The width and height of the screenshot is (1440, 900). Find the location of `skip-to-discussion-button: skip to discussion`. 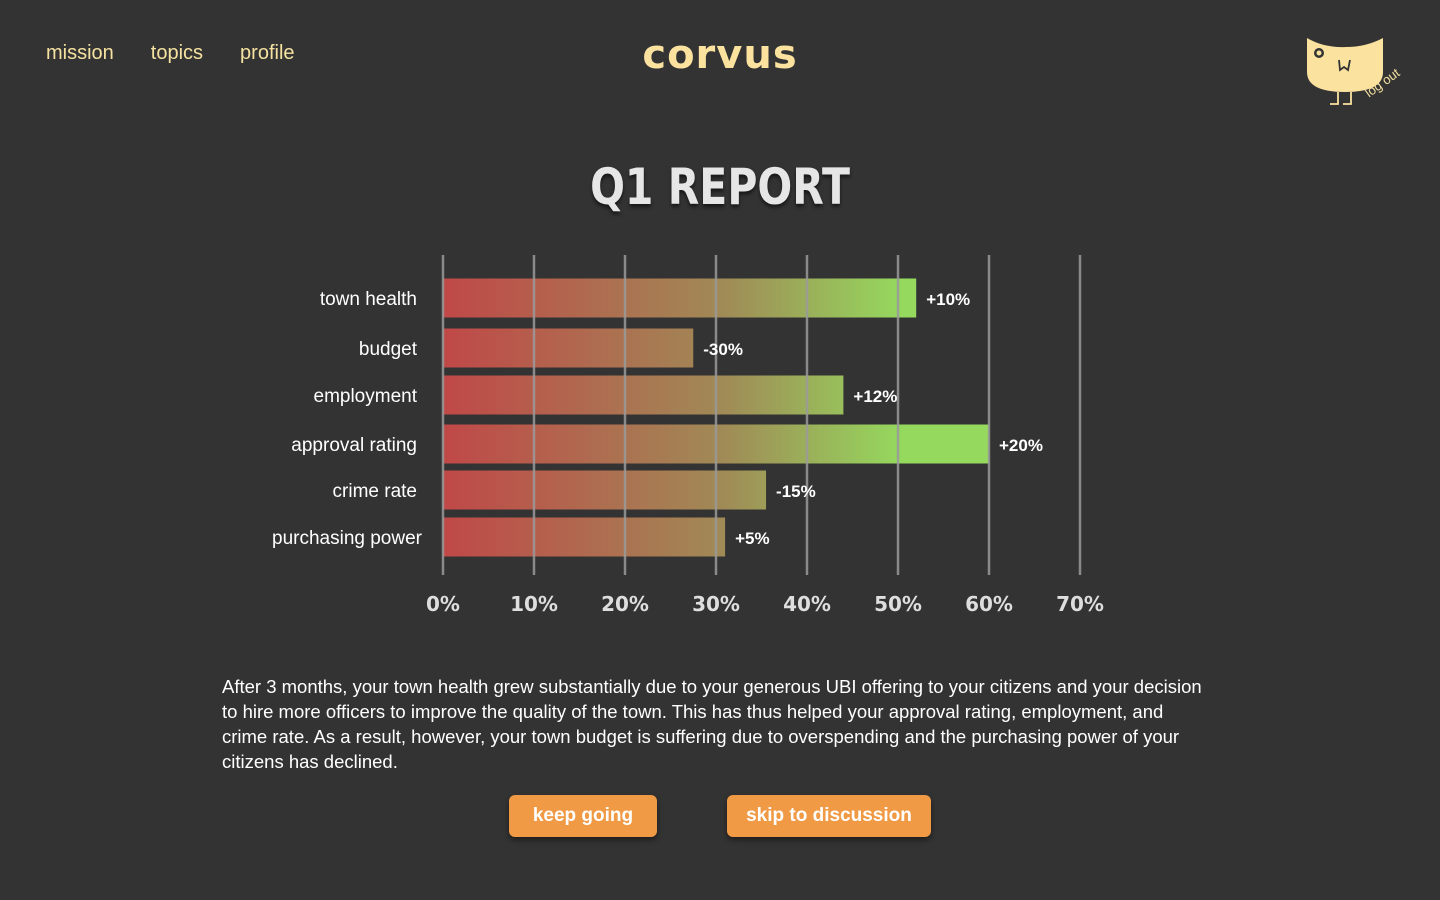

skip-to-discussion-button: skip to discussion is located at coordinates (829, 816).